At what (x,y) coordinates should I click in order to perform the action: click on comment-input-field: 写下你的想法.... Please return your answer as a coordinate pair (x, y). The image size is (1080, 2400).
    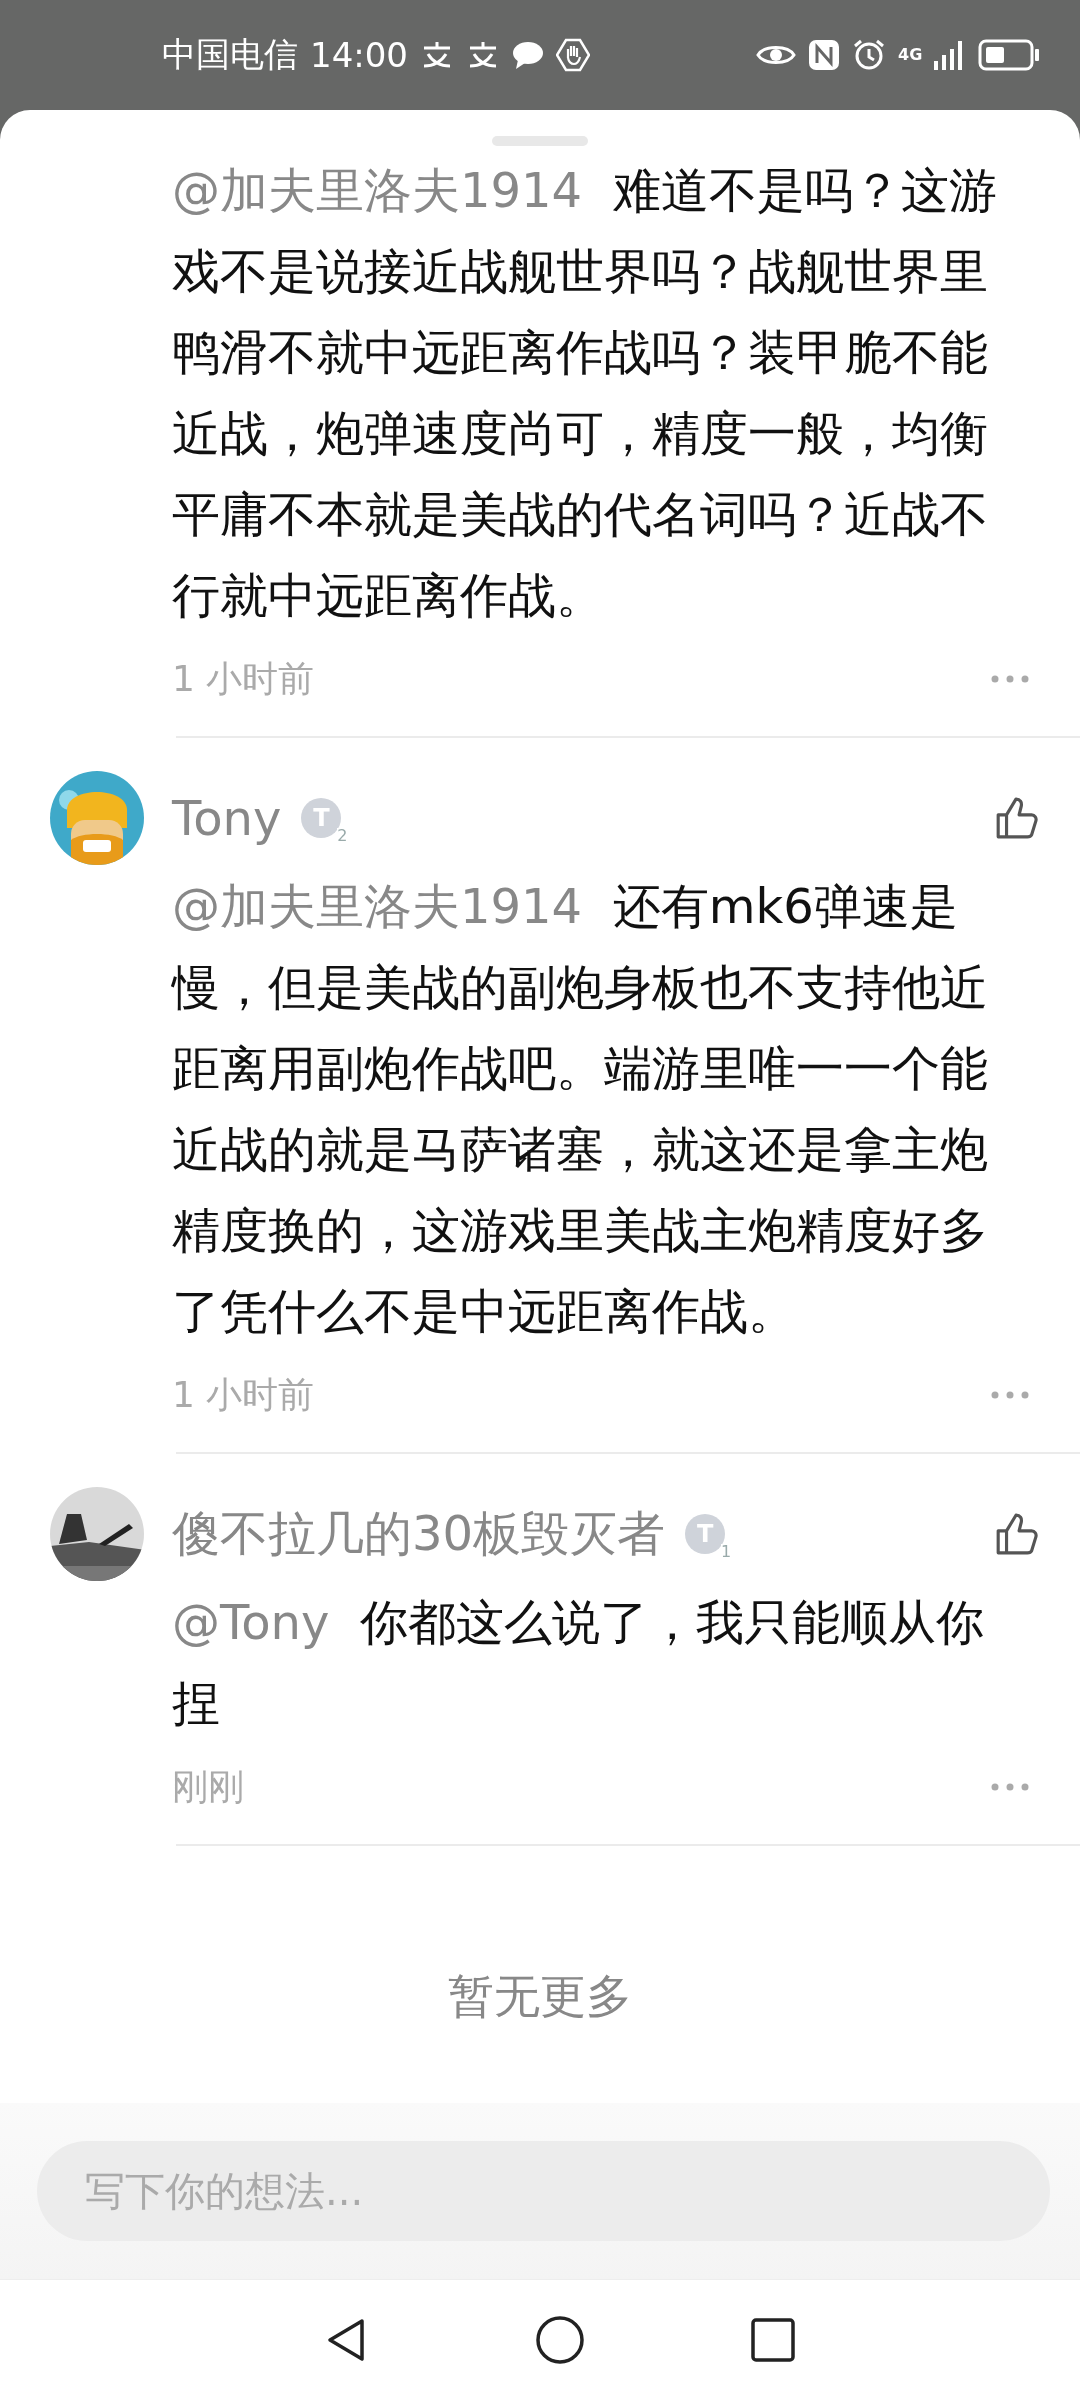
    Looking at the image, I should click on (543, 2191).